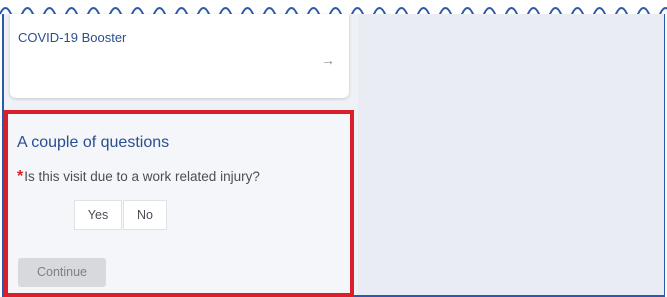 This screenshot has height=297, width=667. I want to click on continue-button: Continue, so click(62, 272).